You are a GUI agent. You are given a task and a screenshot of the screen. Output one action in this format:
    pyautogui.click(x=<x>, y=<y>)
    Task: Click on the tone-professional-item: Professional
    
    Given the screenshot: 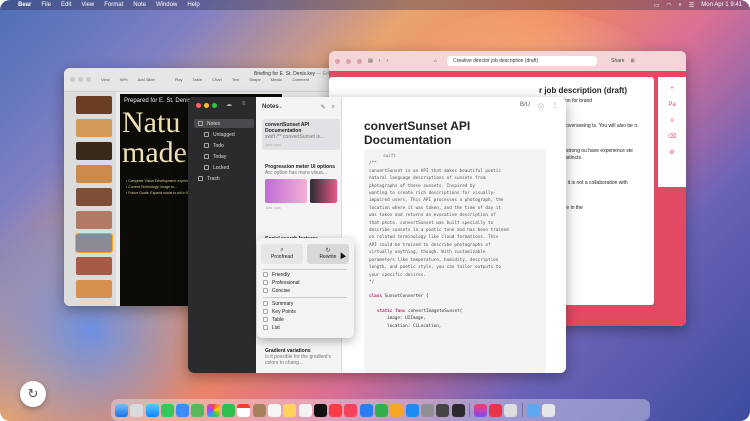 What is the action you would take?
    pyautogui.click(x=306, y=282)
    